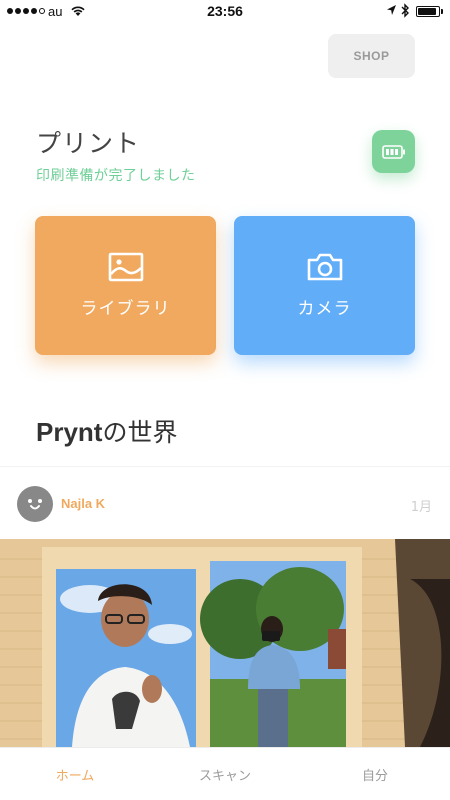  What do you see at coordinates (69, 432) in the screenshot?
I see `world-brand: Prynt` at bounding box center [69, 432].